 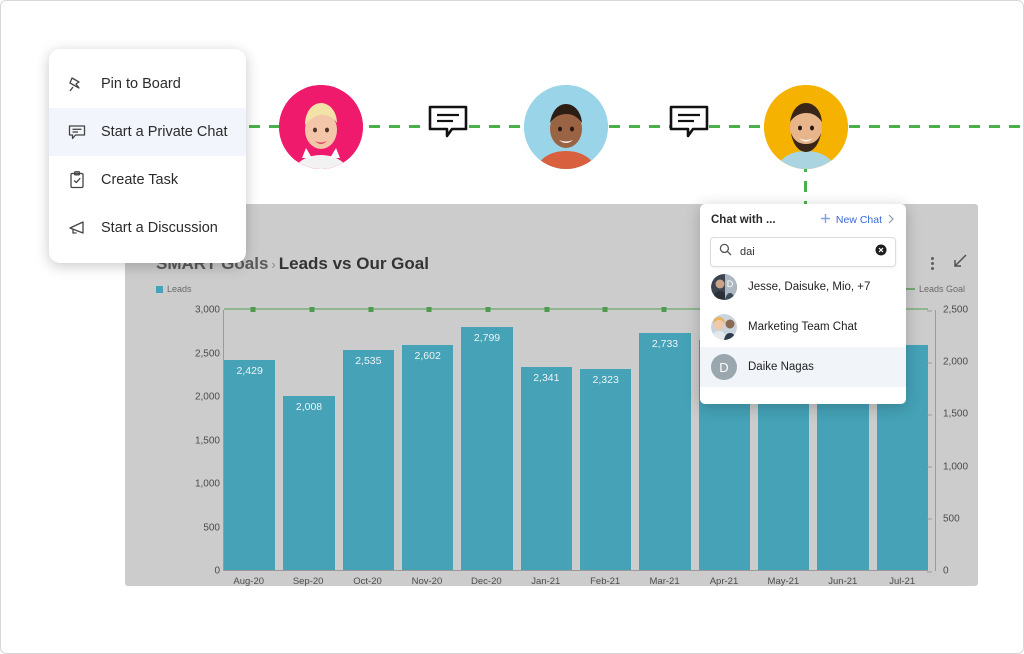 I want to click on legend-leads-goal: Leads Goal, so click(x=933, y=289).